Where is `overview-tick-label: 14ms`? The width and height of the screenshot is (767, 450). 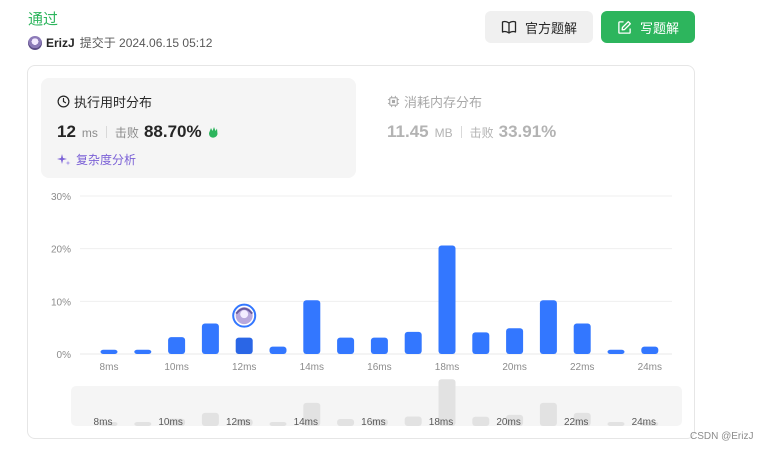 overview-tick-label: 14ms is located at coordinates (306, 422).